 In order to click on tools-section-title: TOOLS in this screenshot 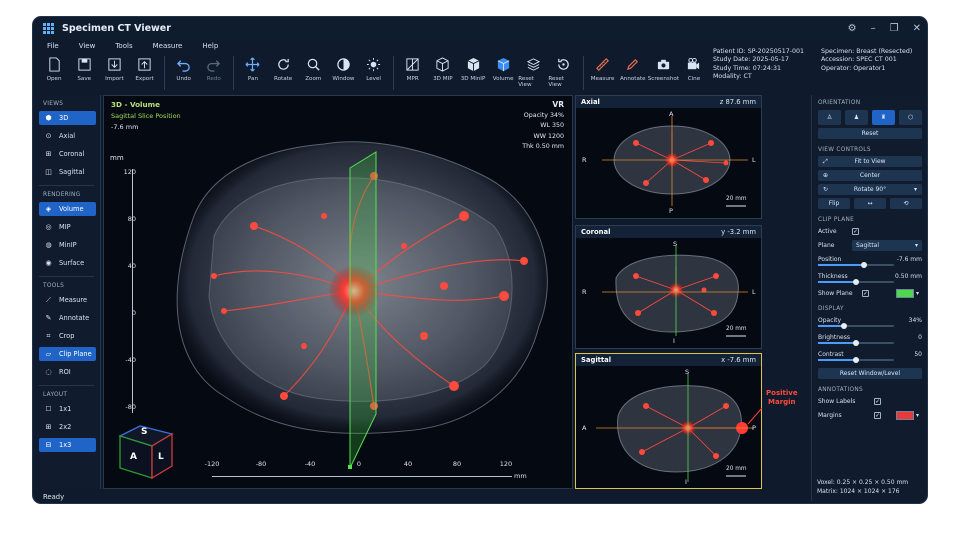, I will do `click(54, 286)`.